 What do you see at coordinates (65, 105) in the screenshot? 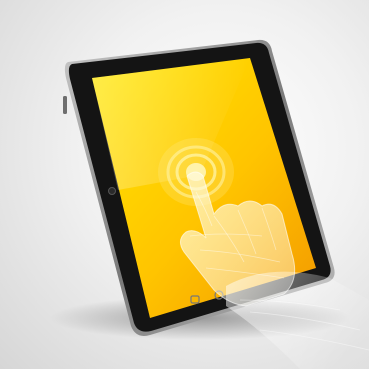
I see `side-button` at bounding box center [65, 105].